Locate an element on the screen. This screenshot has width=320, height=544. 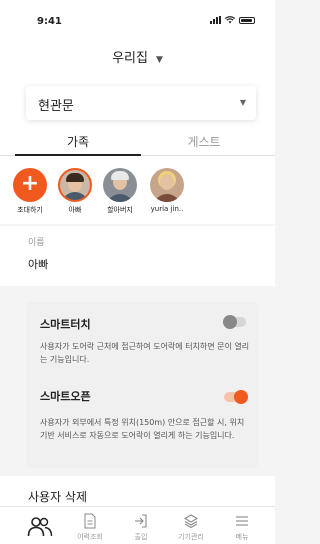
smart-open-toggle is located at coordinates (236, 397).